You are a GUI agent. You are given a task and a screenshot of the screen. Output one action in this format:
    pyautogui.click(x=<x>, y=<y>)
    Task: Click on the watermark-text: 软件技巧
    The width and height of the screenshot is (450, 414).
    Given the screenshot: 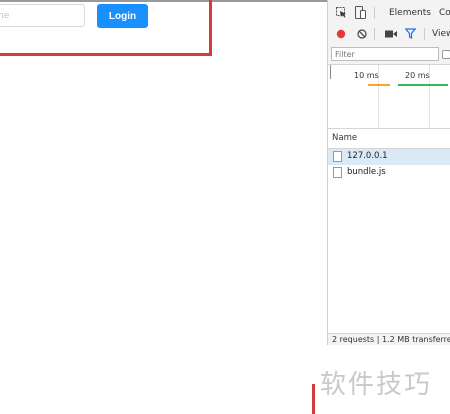 What is the action you would take?
    pyautogui.click(x=376, y=385)
    